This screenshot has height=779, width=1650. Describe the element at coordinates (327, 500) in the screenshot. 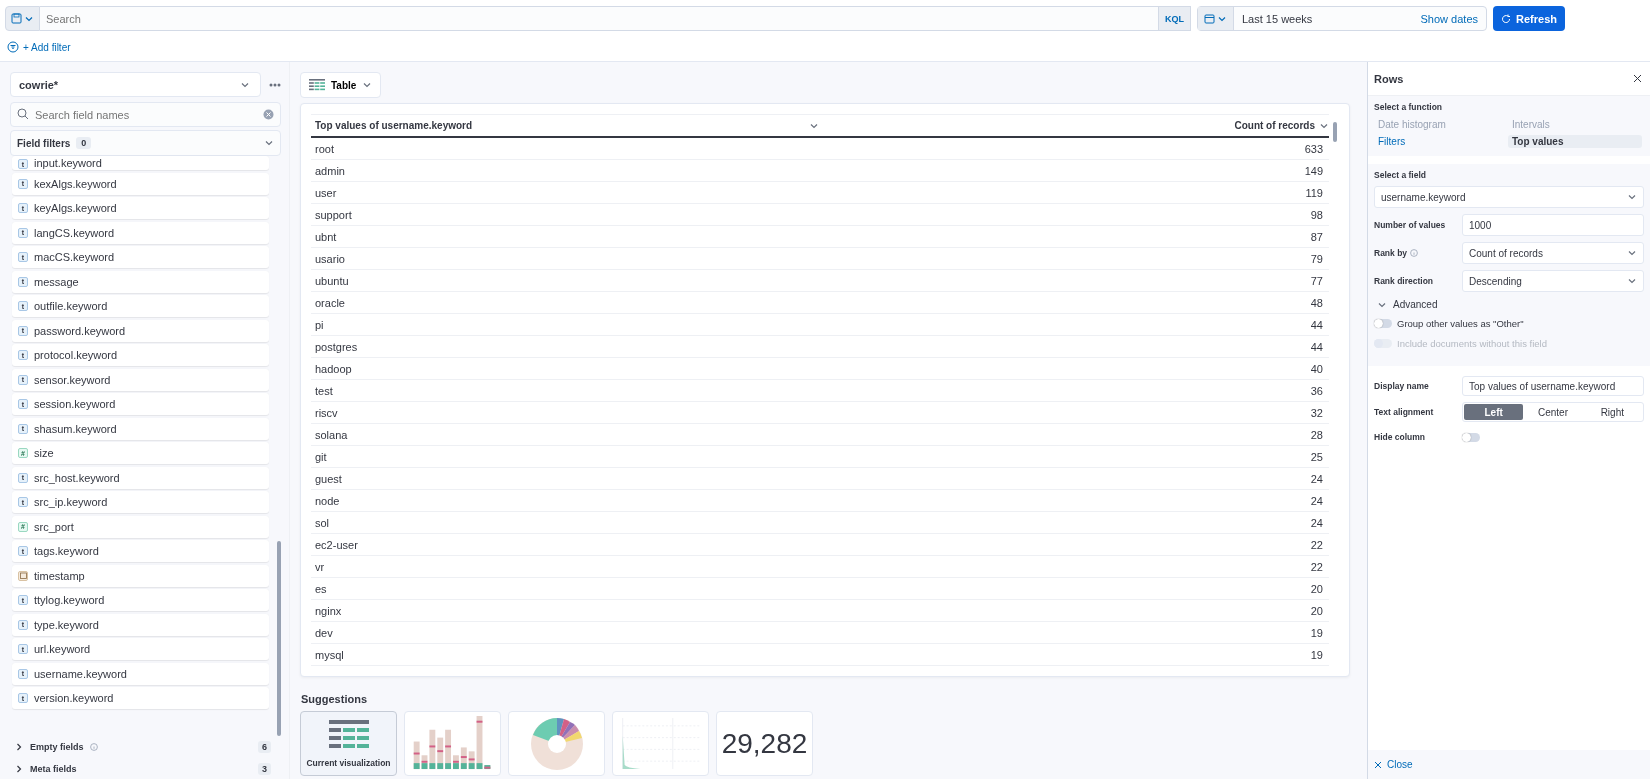

I see `table-cell-text: node` at that location.